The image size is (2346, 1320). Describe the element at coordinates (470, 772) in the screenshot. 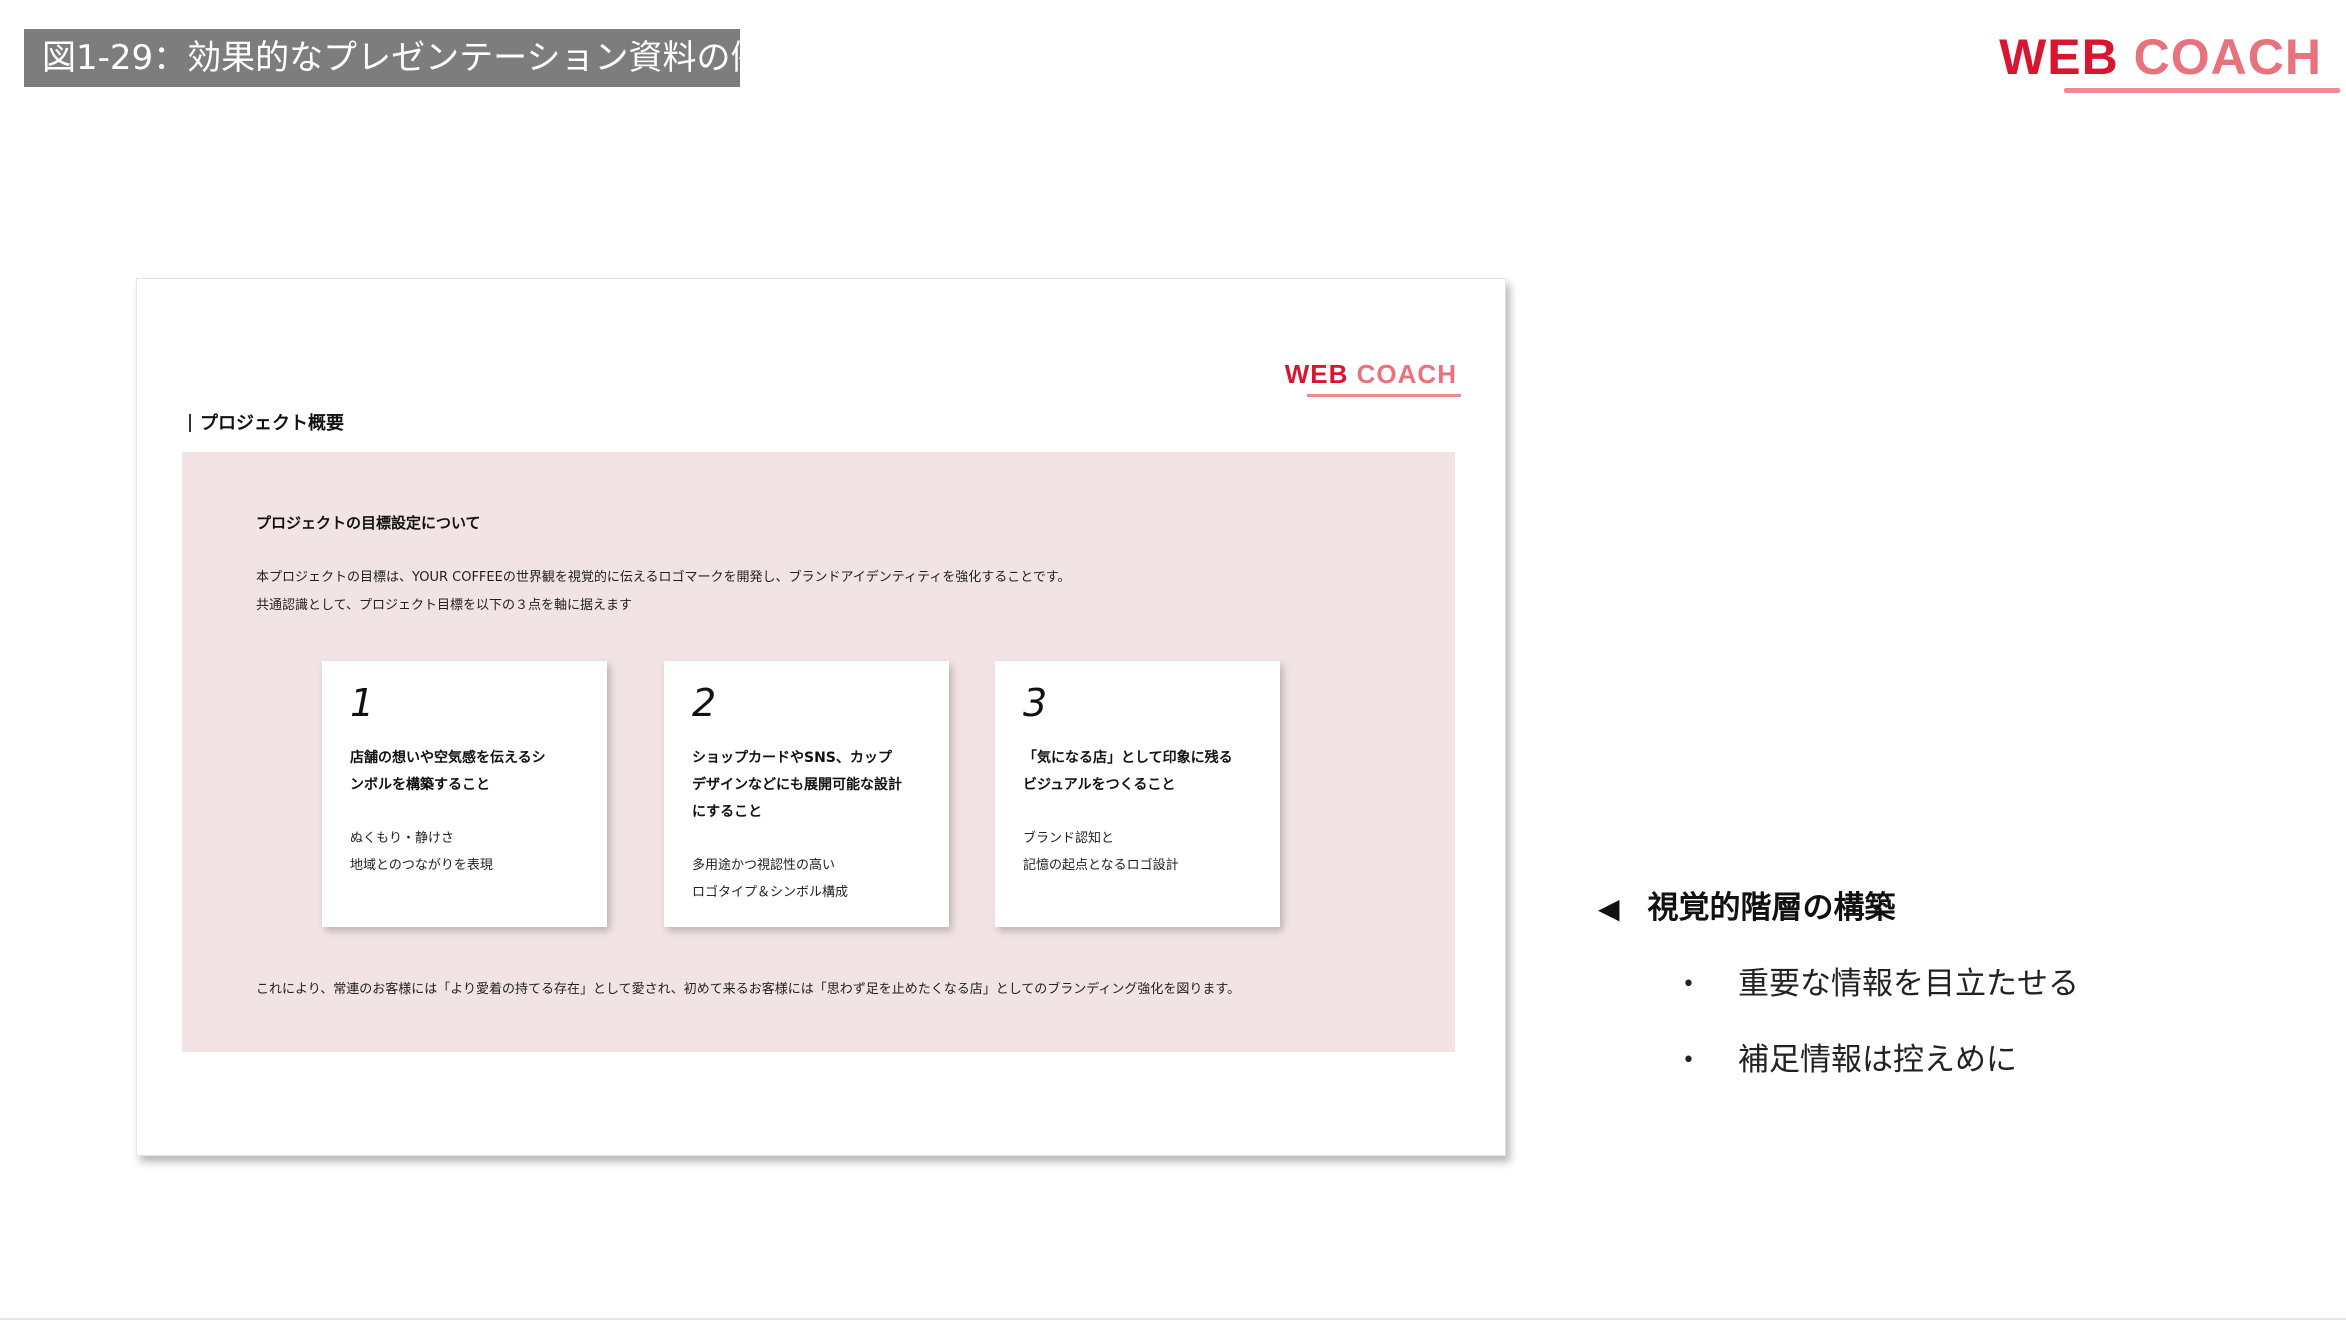

I see `card-title: 店舗の想いや空気感を伝えるシ ンボルを構築すること` at that location.